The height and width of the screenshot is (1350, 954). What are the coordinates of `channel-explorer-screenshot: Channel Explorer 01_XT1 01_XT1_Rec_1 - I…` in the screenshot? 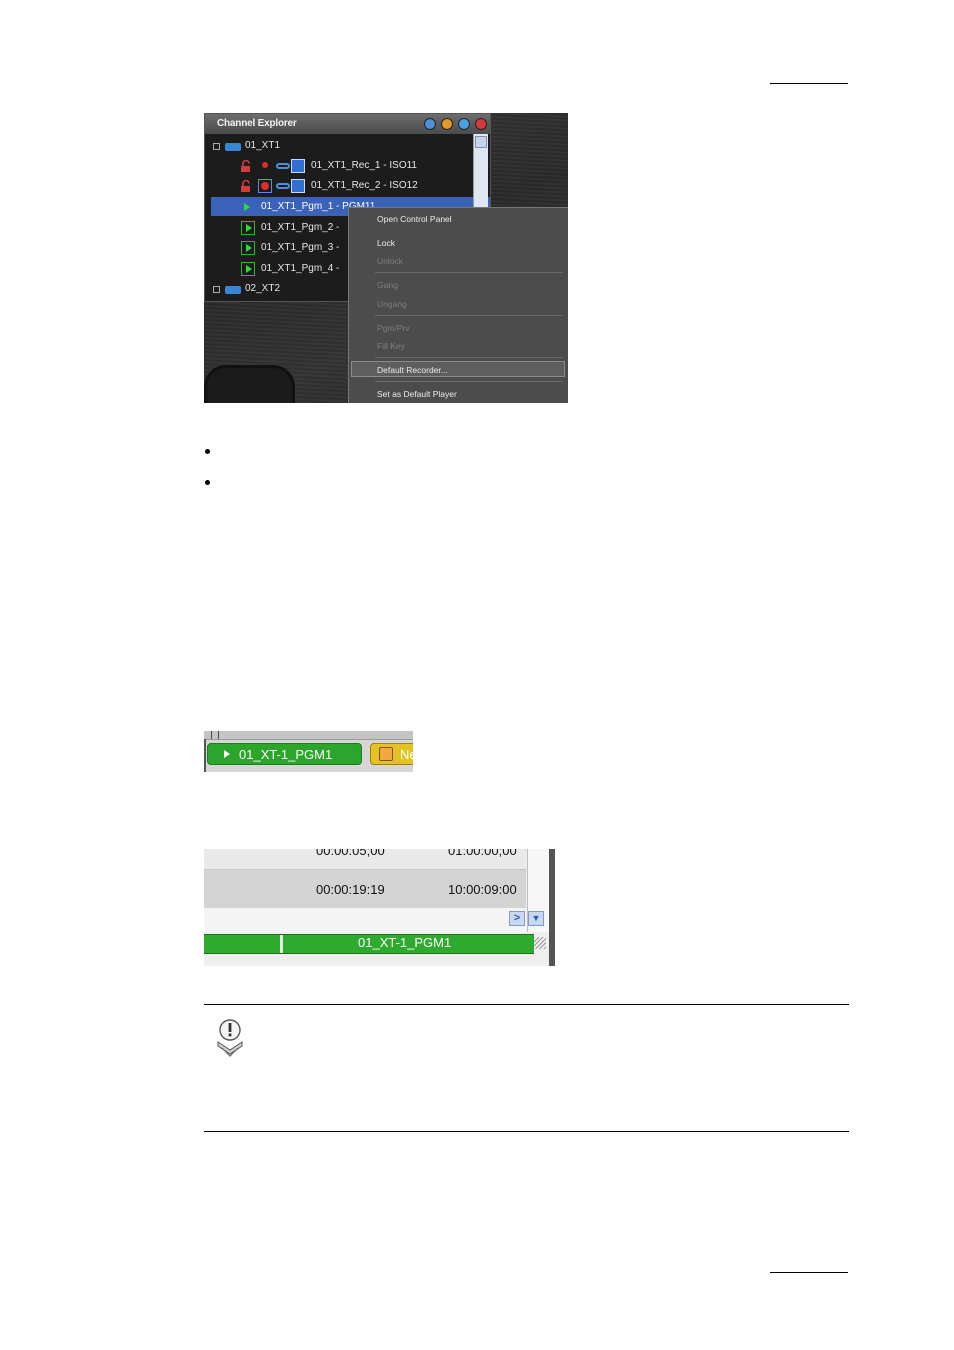 It's located at (386, 258).